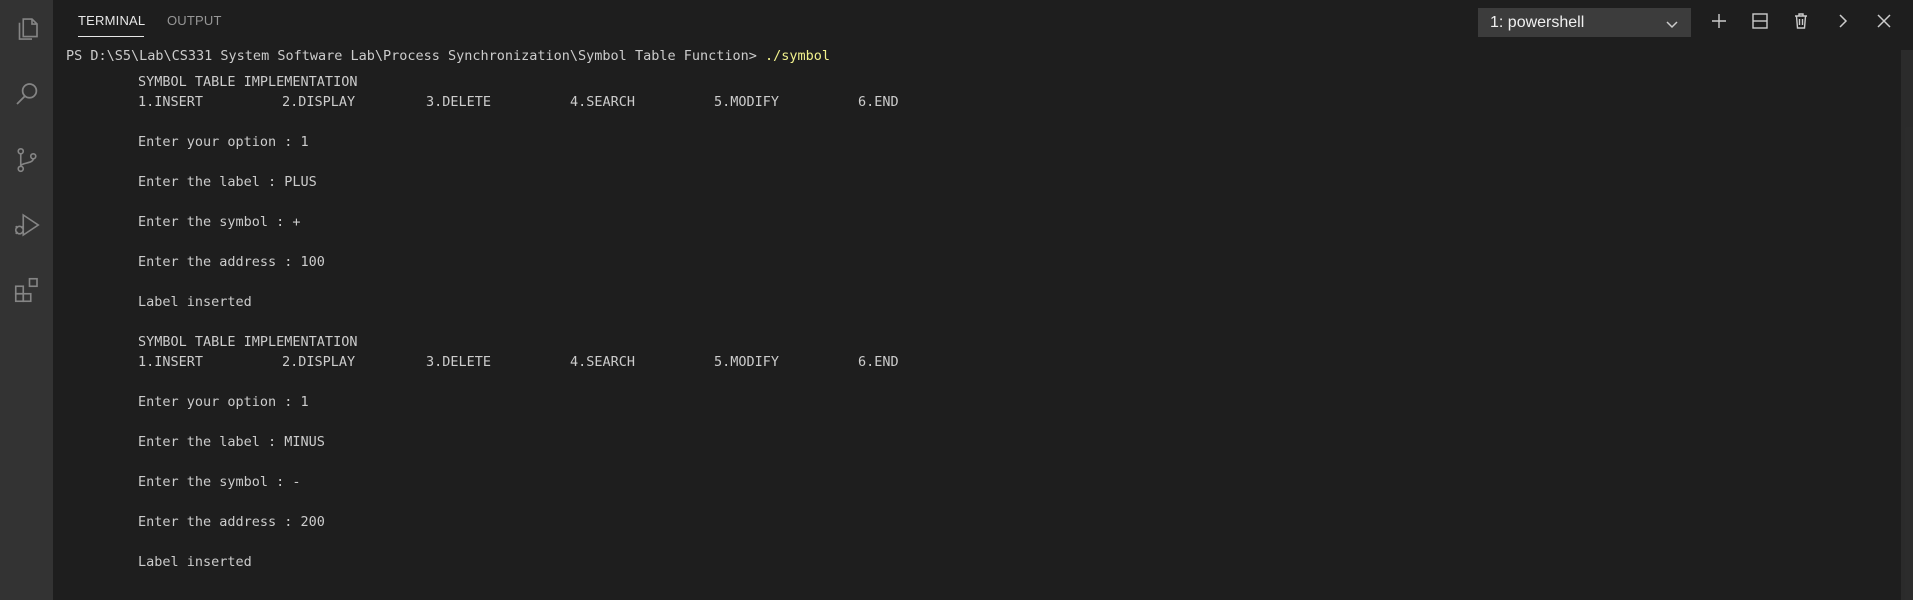 This screenshot has width=1913, height=600. I want to click on close-icon, so click(1884, 21).